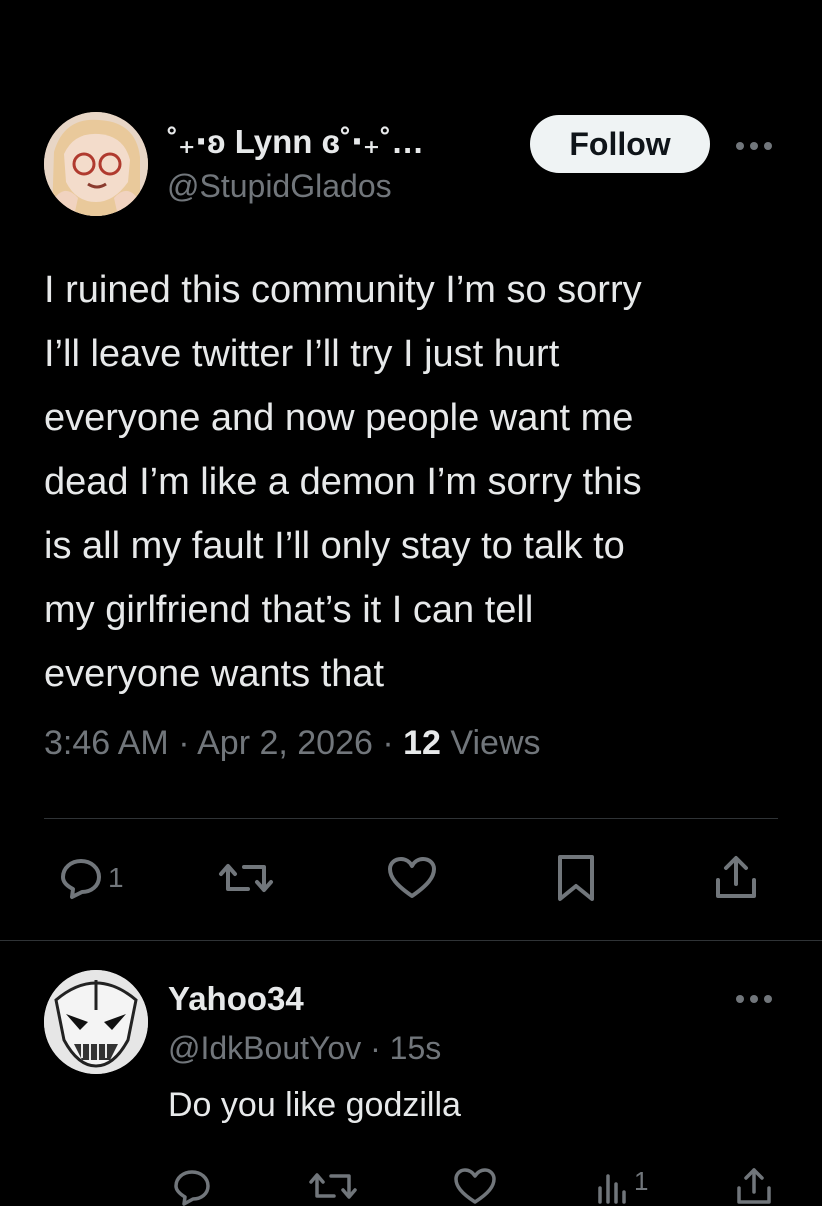  What do you see at coordinates (754, 999) in the screenshot?
I see `reply-more-options-icon` at bounding box center [754, 999].